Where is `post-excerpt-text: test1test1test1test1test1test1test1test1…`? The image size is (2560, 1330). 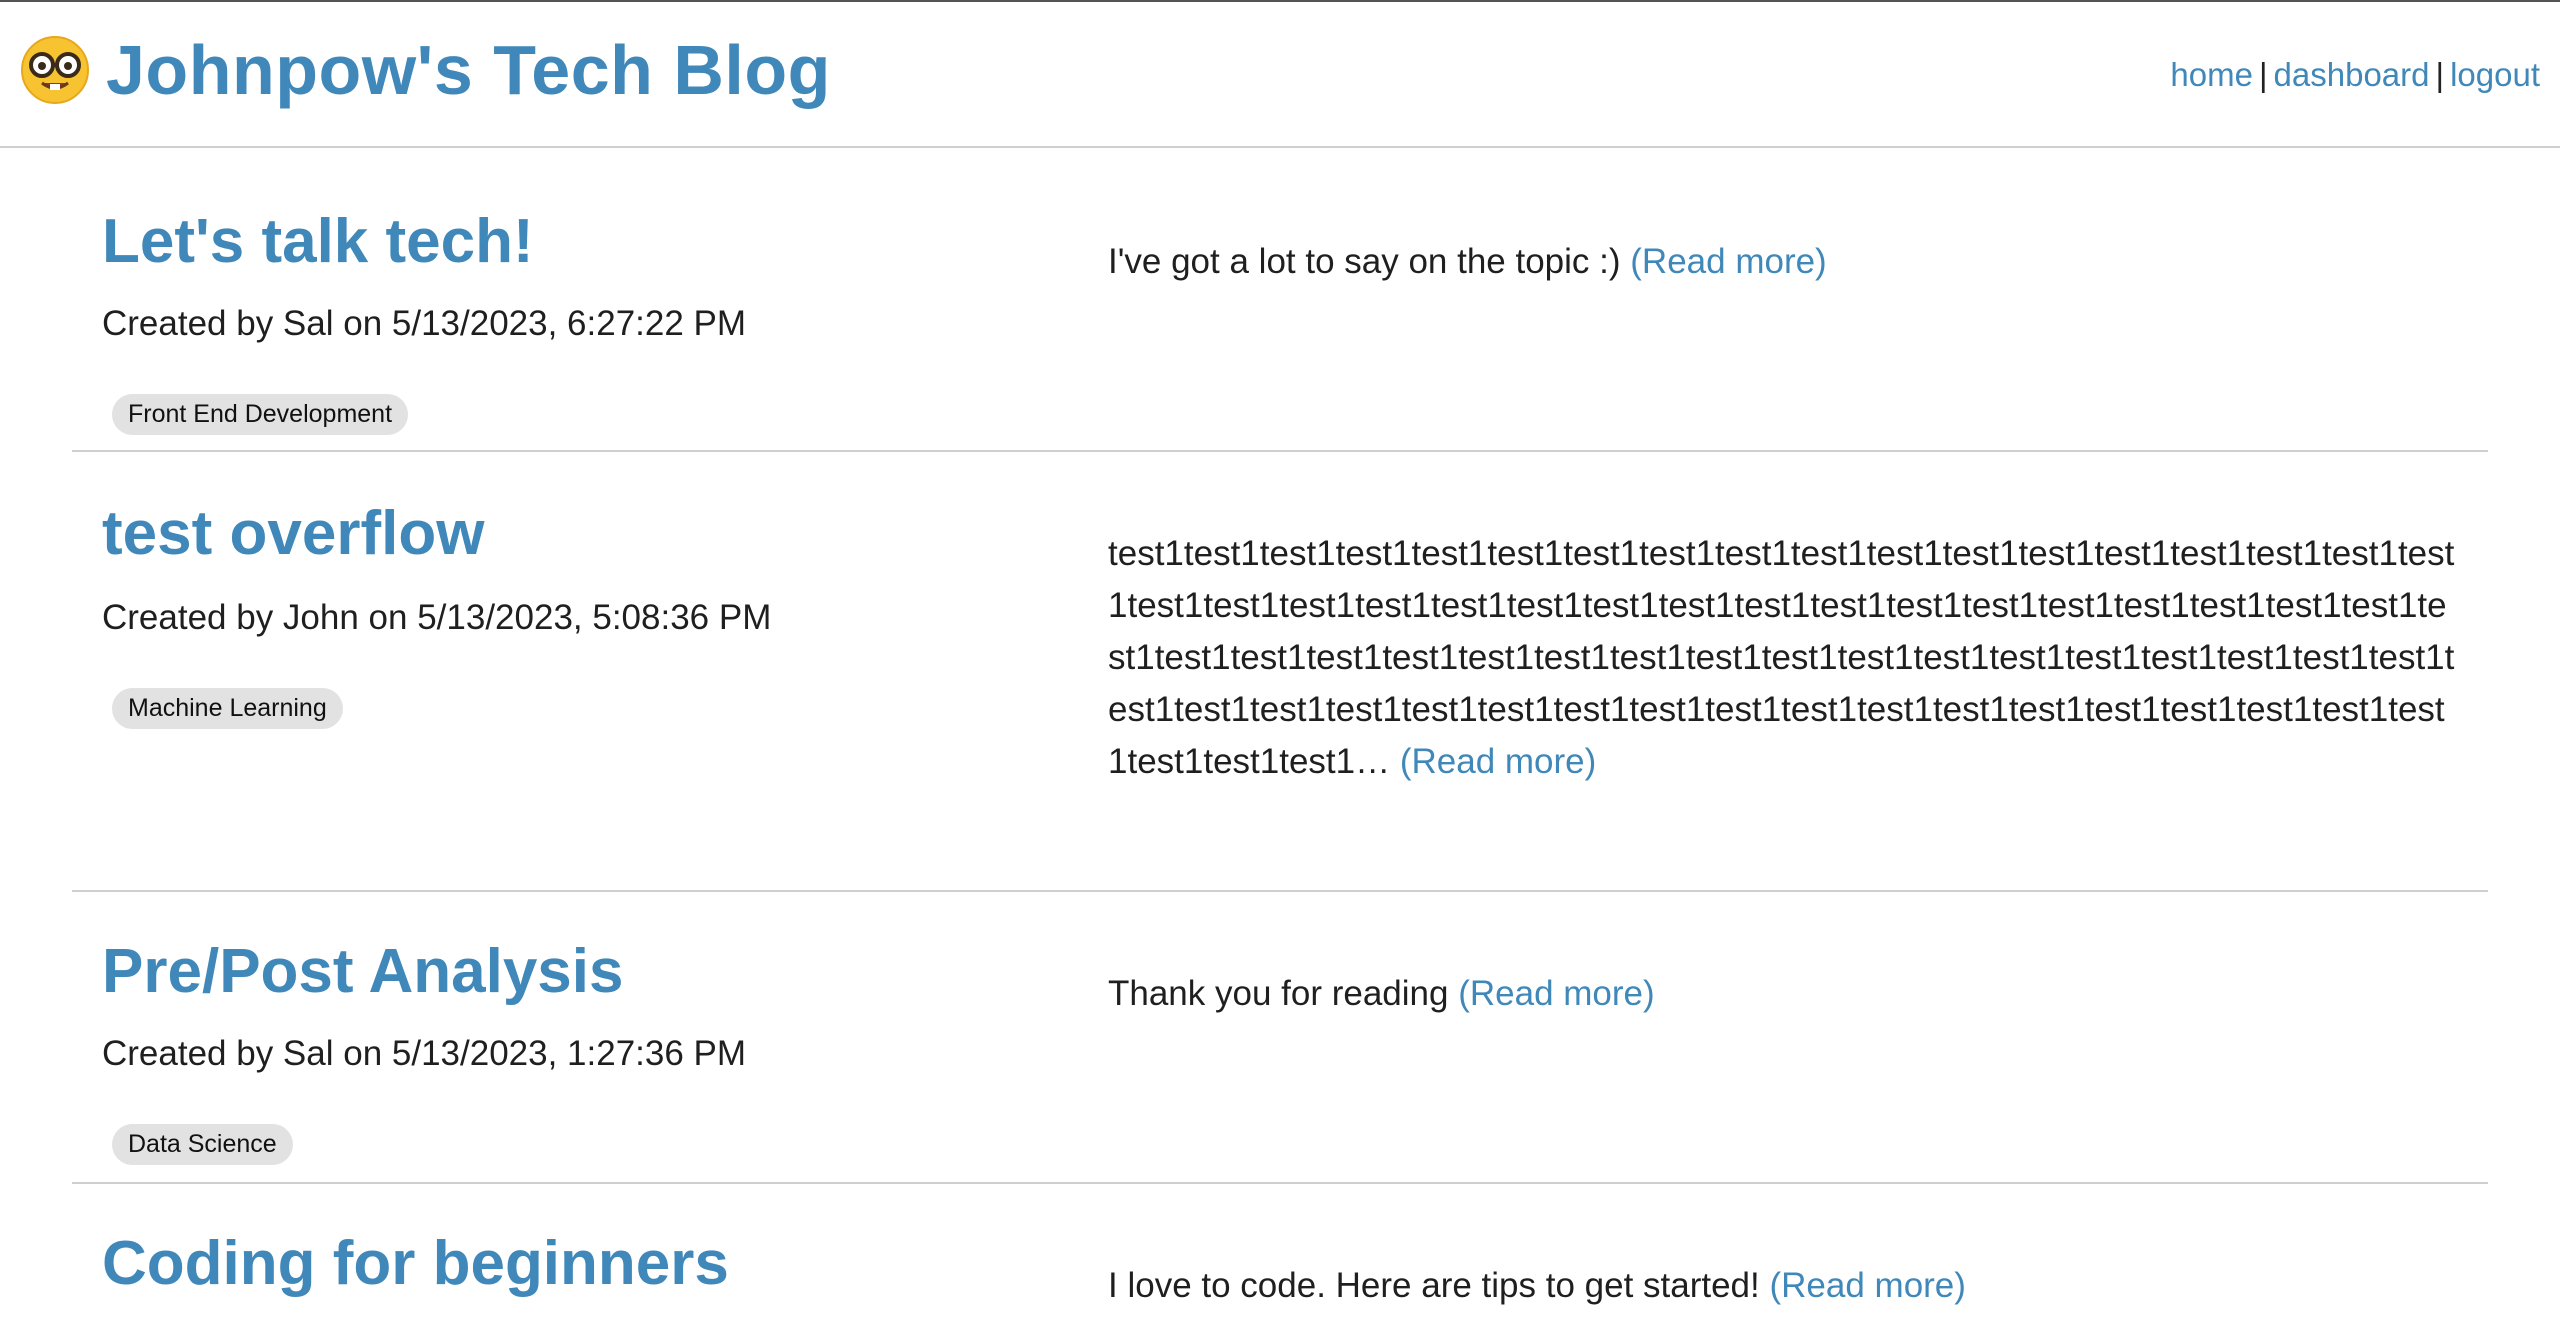
post-excerpt-text: test1test1test1test1test1test1test1test1… is located at coordinates (1781, 657).